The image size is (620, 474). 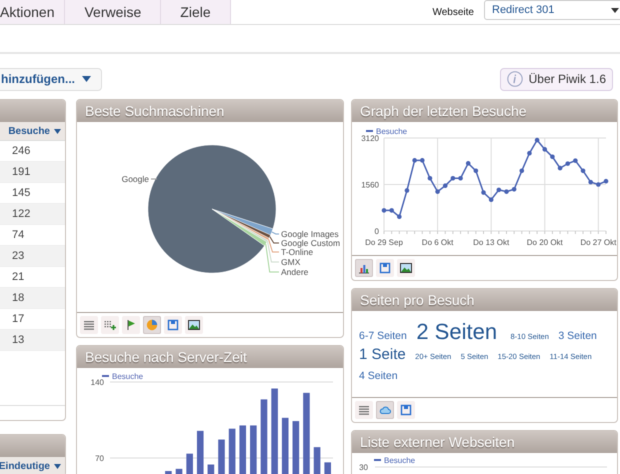 I want to click on page-count-link: 2 Seiten, so click(x=457, y=331).